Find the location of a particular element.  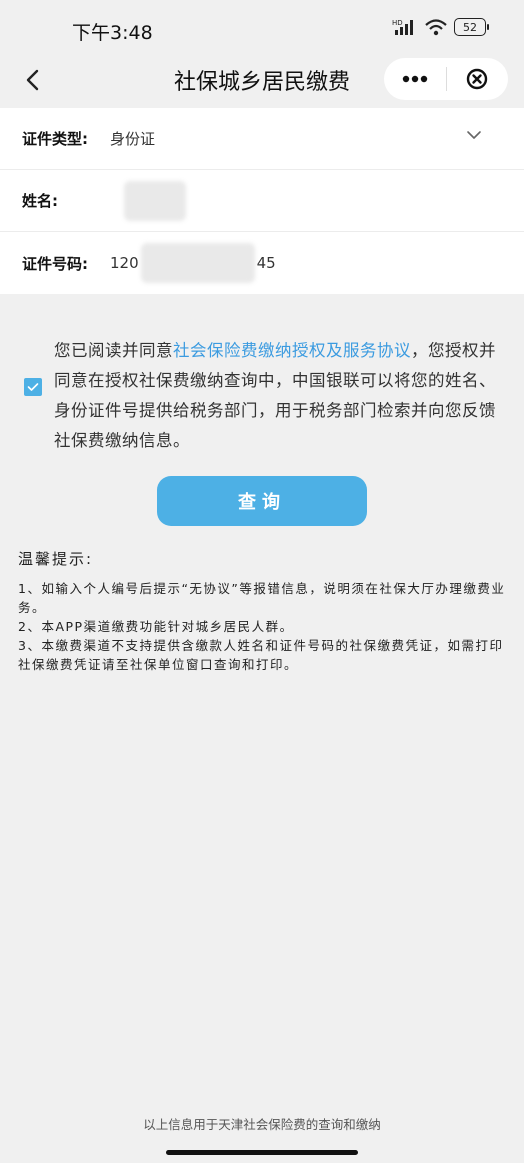

mini-program-capsule is located at coordinates (446, 79).